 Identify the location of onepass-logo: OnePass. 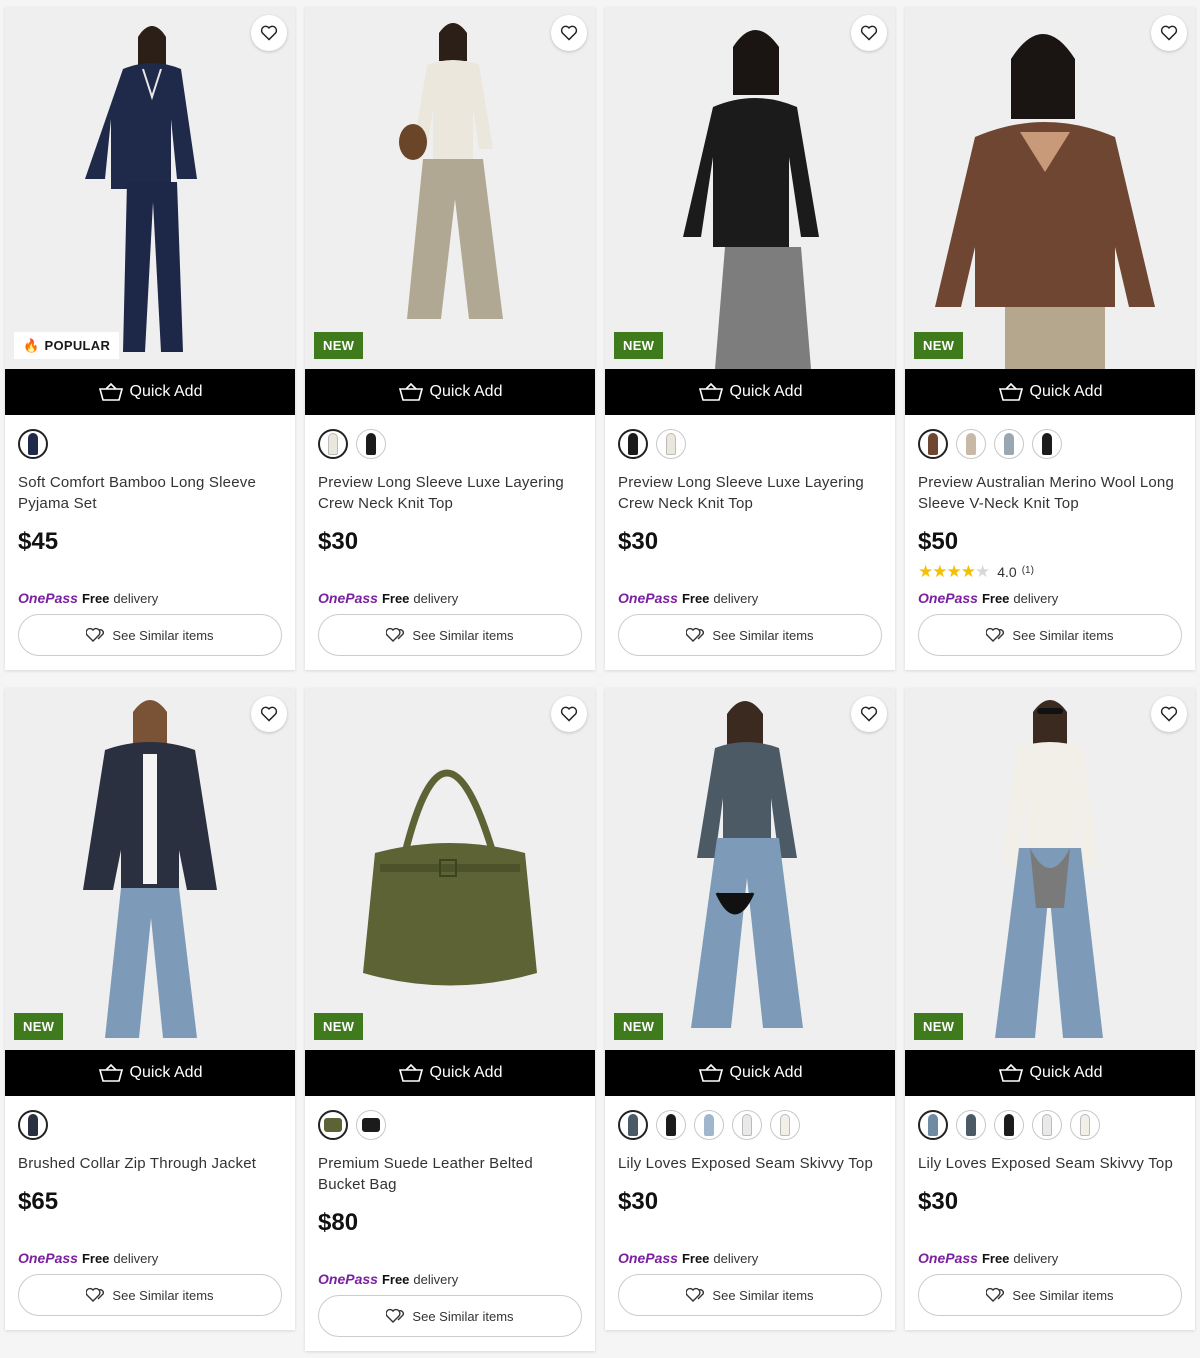
(348, 598).